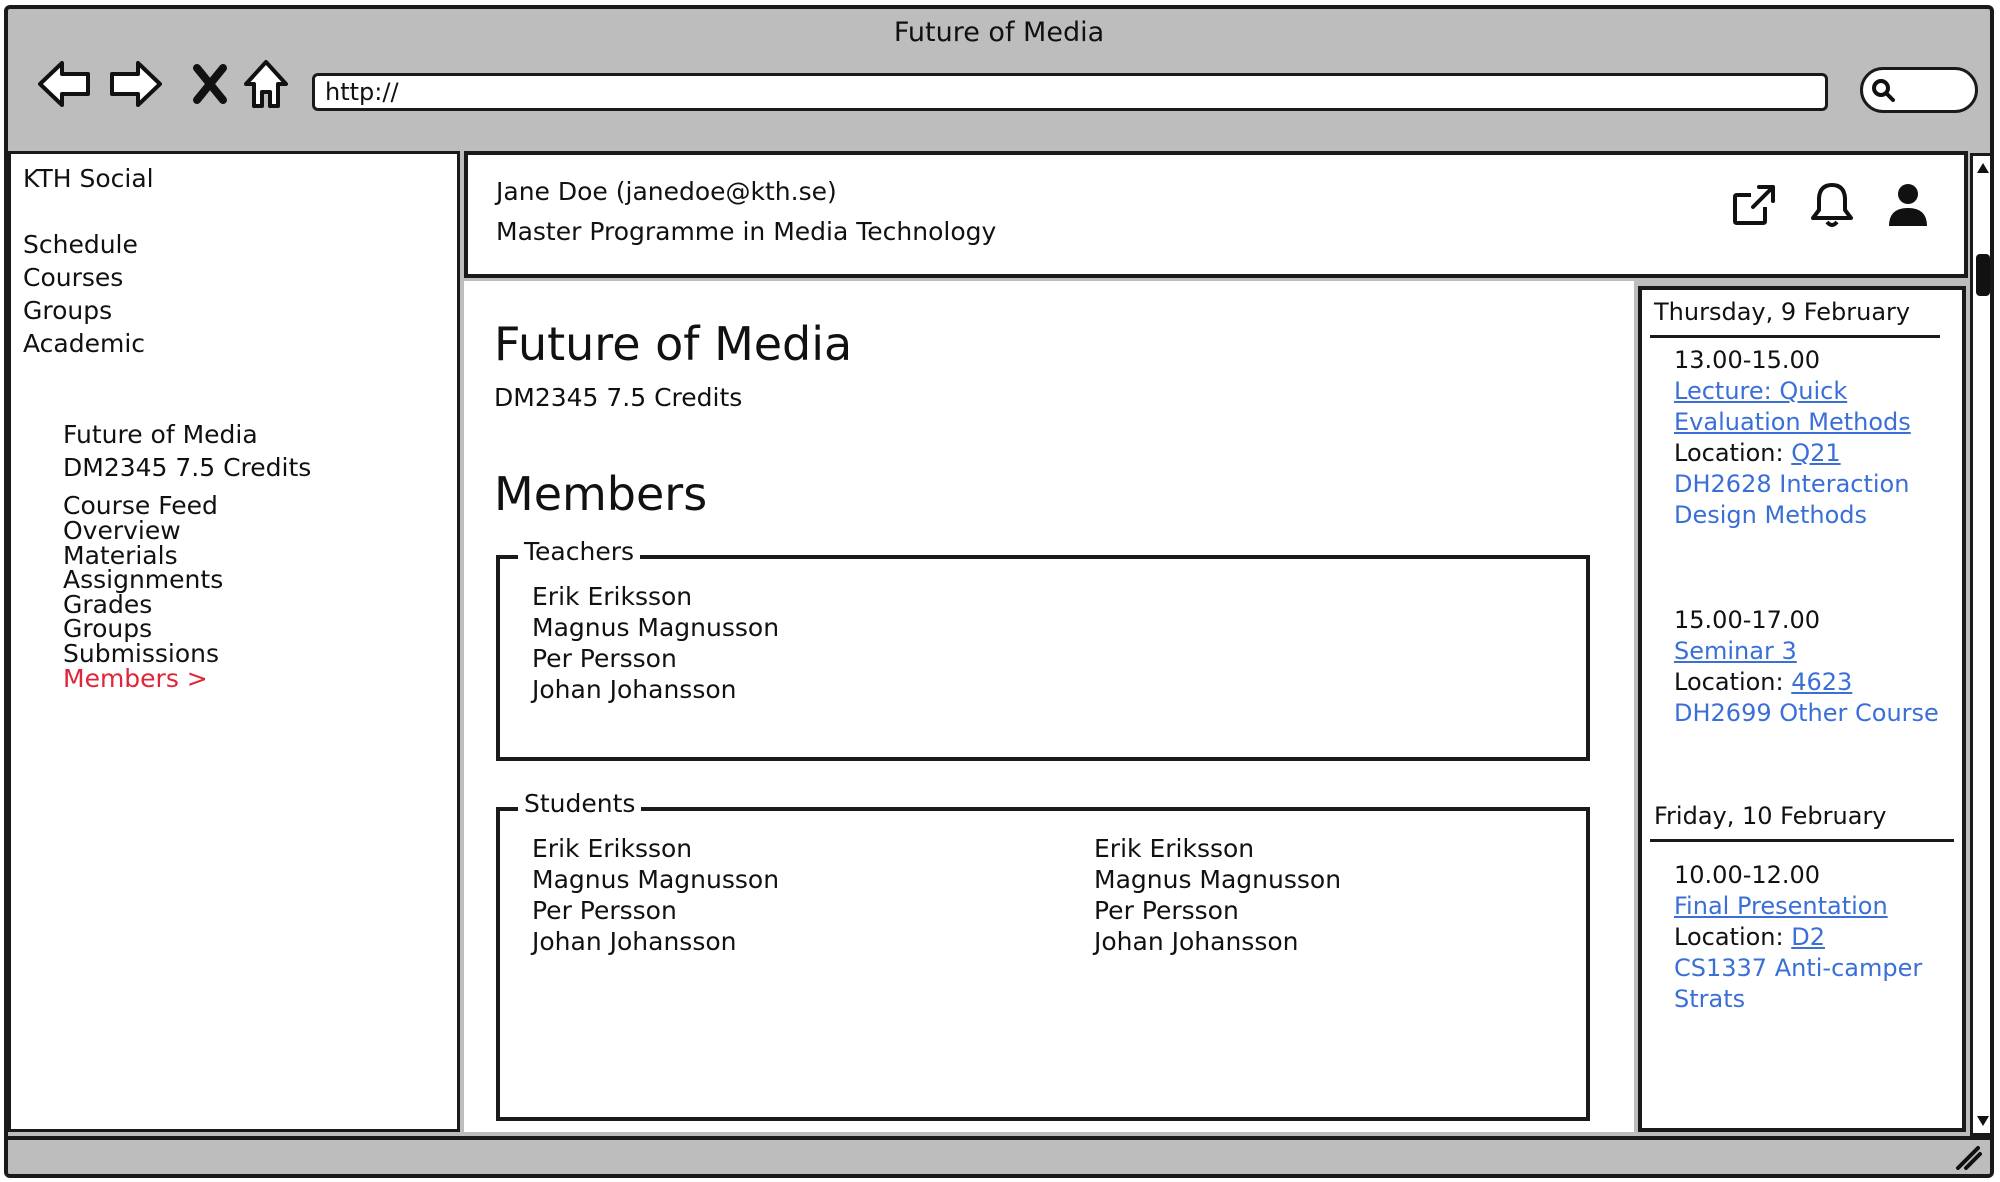 The image size is (2000, 1182). What do you see at coordinates (160, 434) in the screenshot?
I see `sidebar-course-title: Future of Media` at bounding box center [160, 434].